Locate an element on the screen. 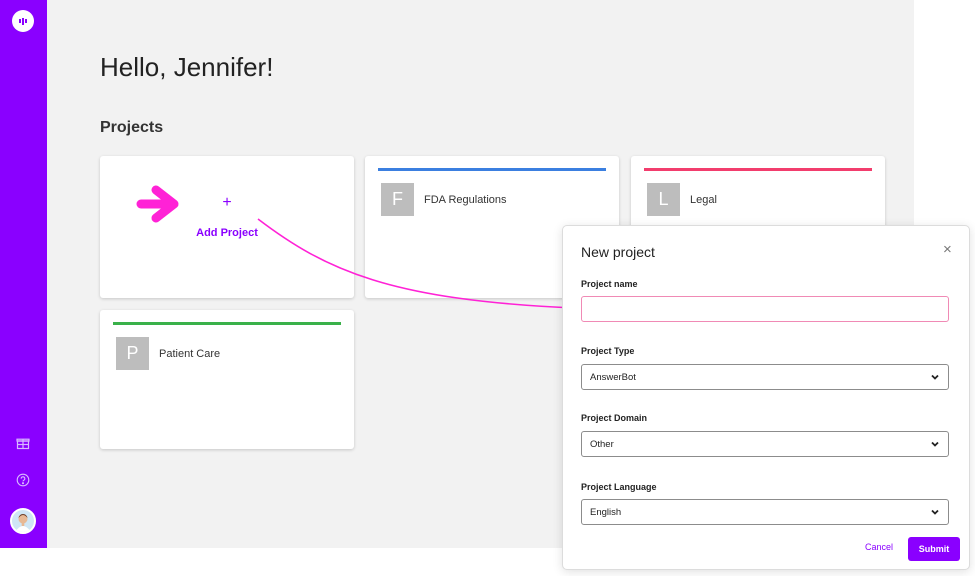 The height and width of the screenshot is (576, 975). greeting-heading: Hello, Jennifer! is located at coordinates (187, 67).